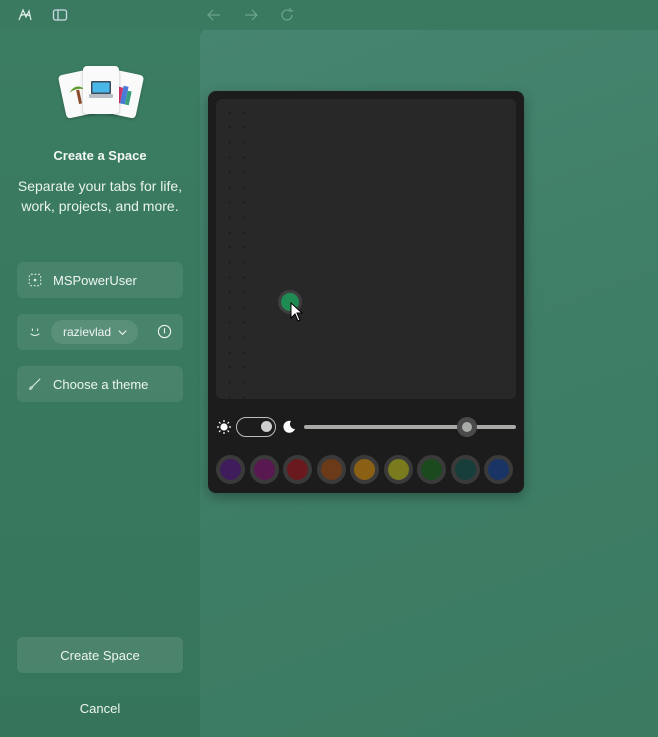 This screenshot has width=658, height=737. Describe the element at coordinates (35, 332) in the screenshot. I see `smiley-icon` at that location.